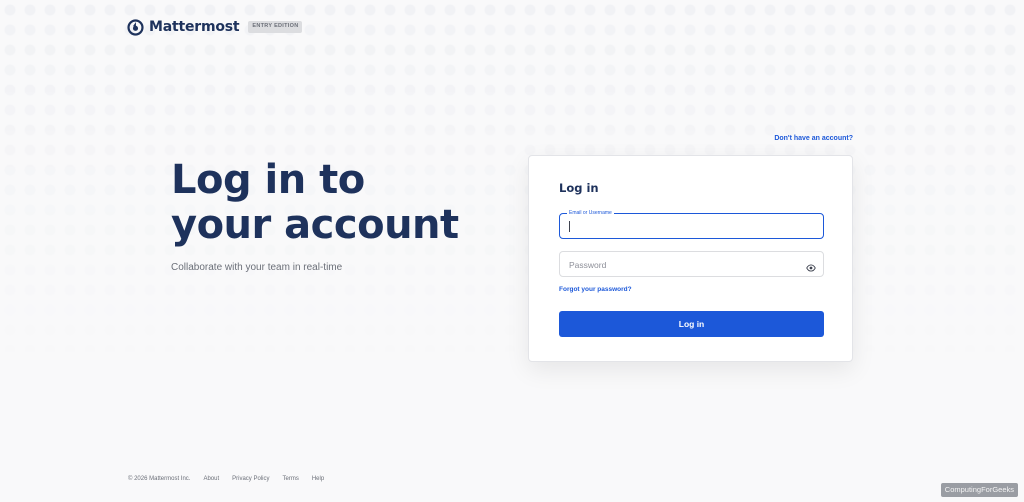 This screenshot has width=1024, height=502. I want to click on login-button: Log in, so click(691, 324).